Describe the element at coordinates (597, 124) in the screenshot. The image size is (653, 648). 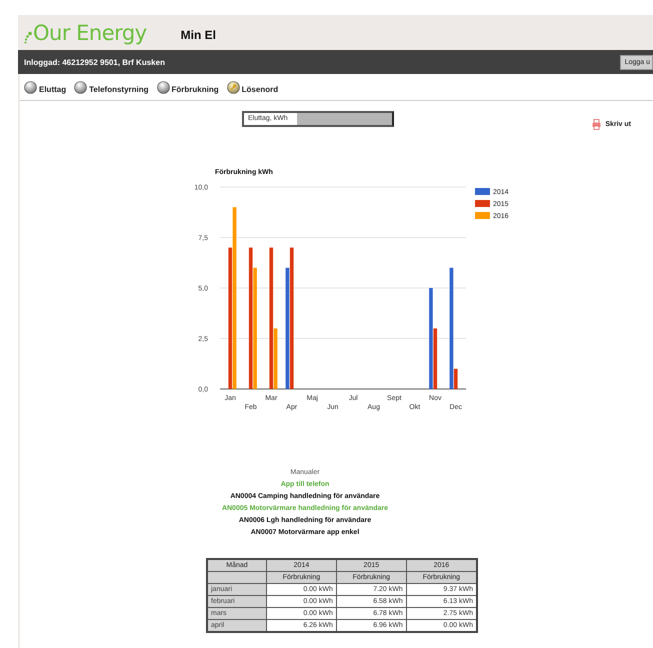
I see `printer-icon` at that location.